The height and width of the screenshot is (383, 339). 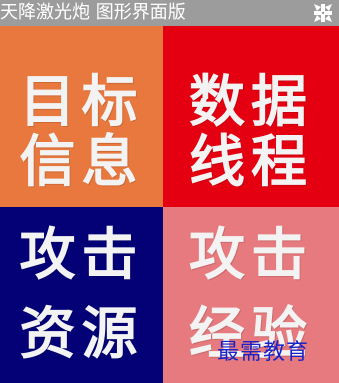 I want to click on title-bar: 天降激光炮 图形界面版, so click(x=169, y=13).